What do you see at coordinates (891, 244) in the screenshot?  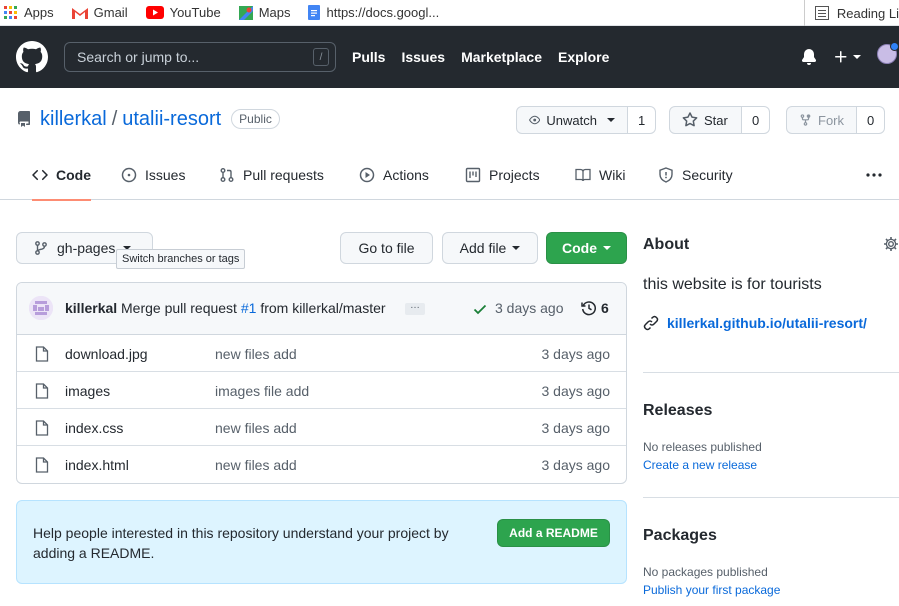 I see `about-settings-button` at bounding box center [891, 244].